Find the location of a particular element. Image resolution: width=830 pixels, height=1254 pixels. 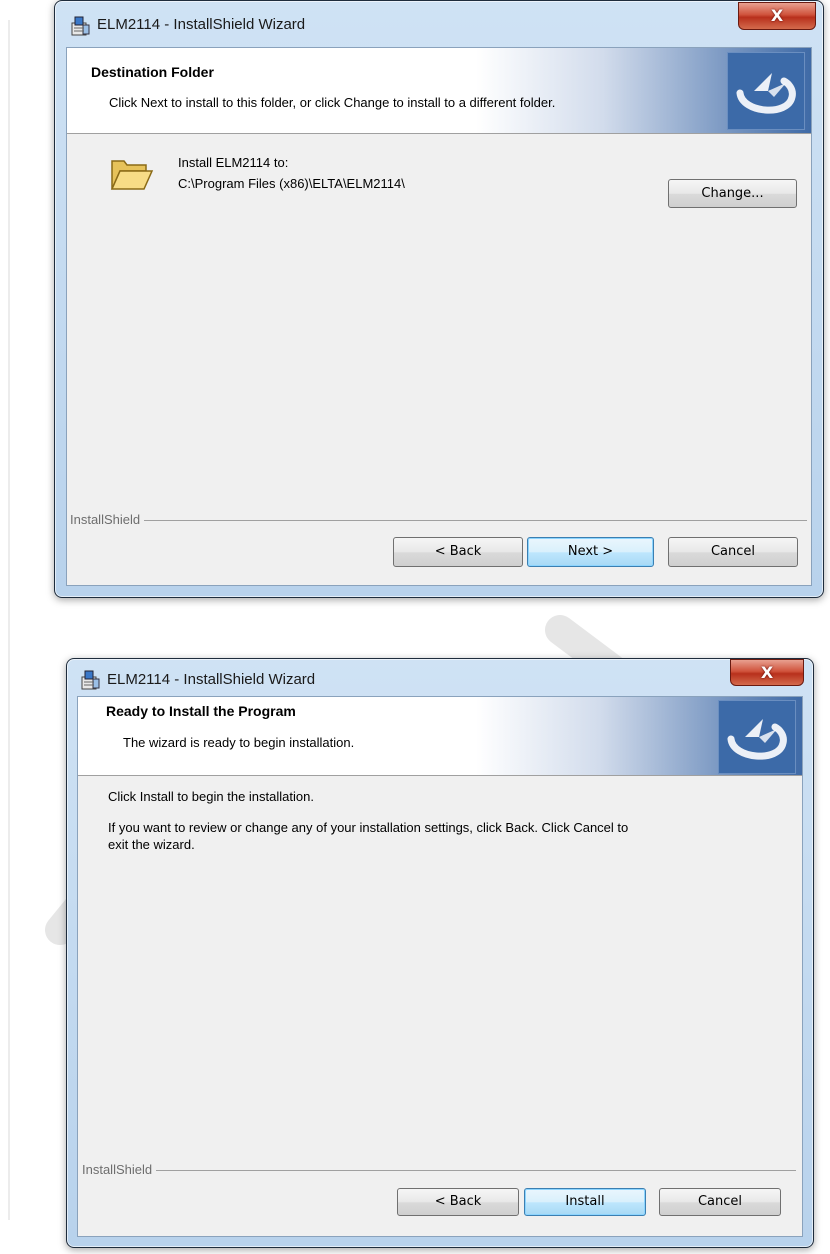

review-text-line2: exit the wizard. is located at coordinates (151, 844).